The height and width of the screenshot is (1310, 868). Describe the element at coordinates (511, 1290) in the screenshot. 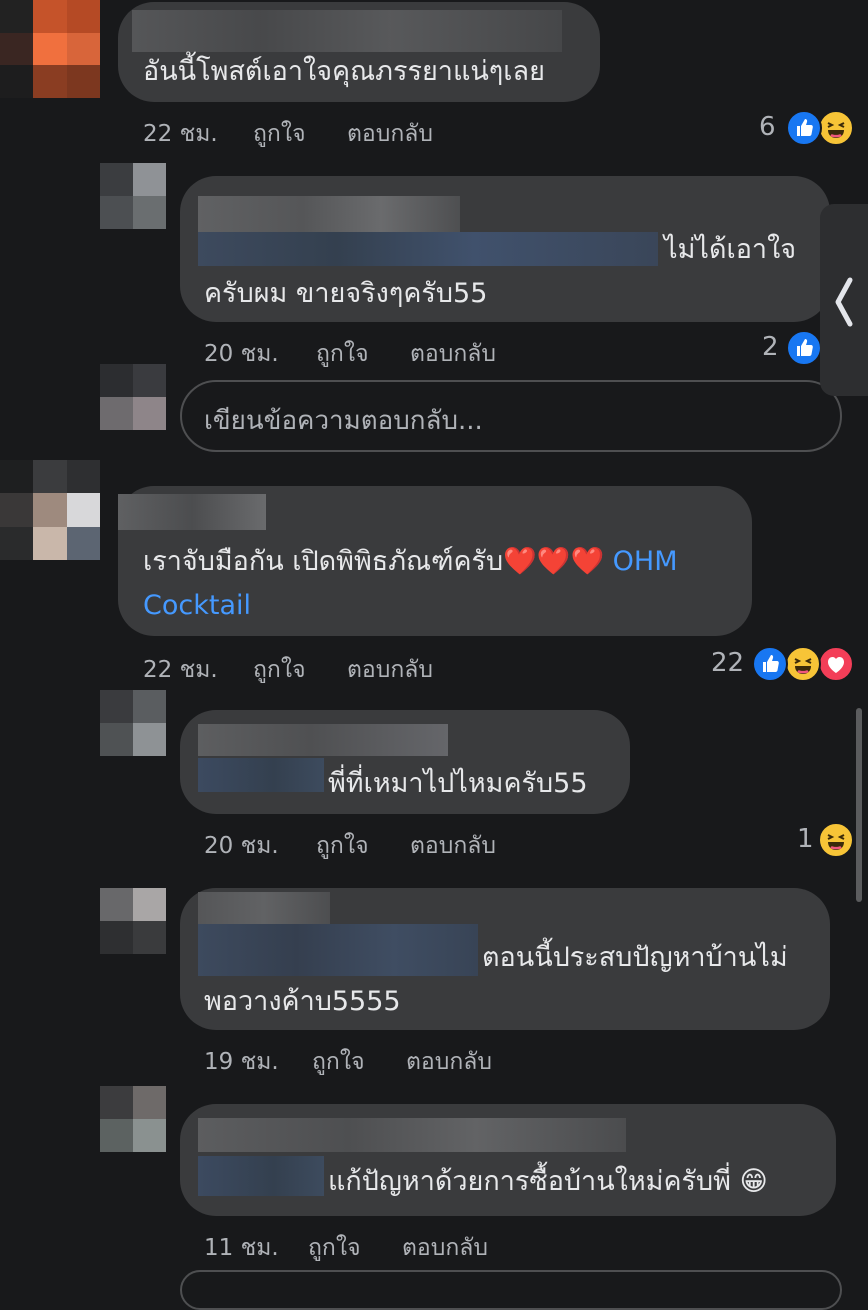

I see `reply-input-partial` at that location.